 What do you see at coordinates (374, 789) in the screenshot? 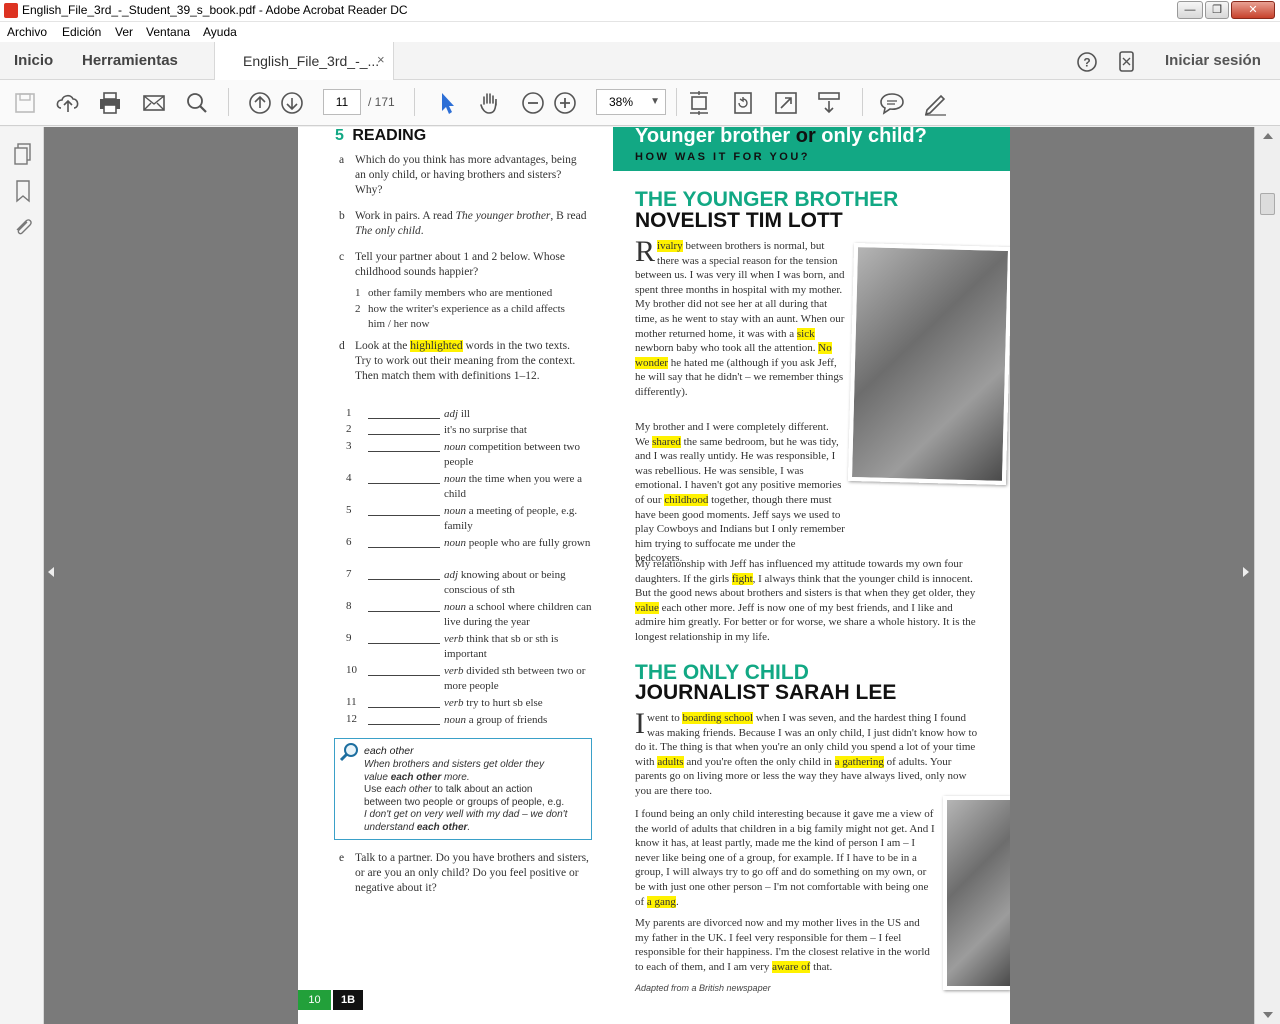
I see `tip-line: Use` at bounding box center [374, 789].